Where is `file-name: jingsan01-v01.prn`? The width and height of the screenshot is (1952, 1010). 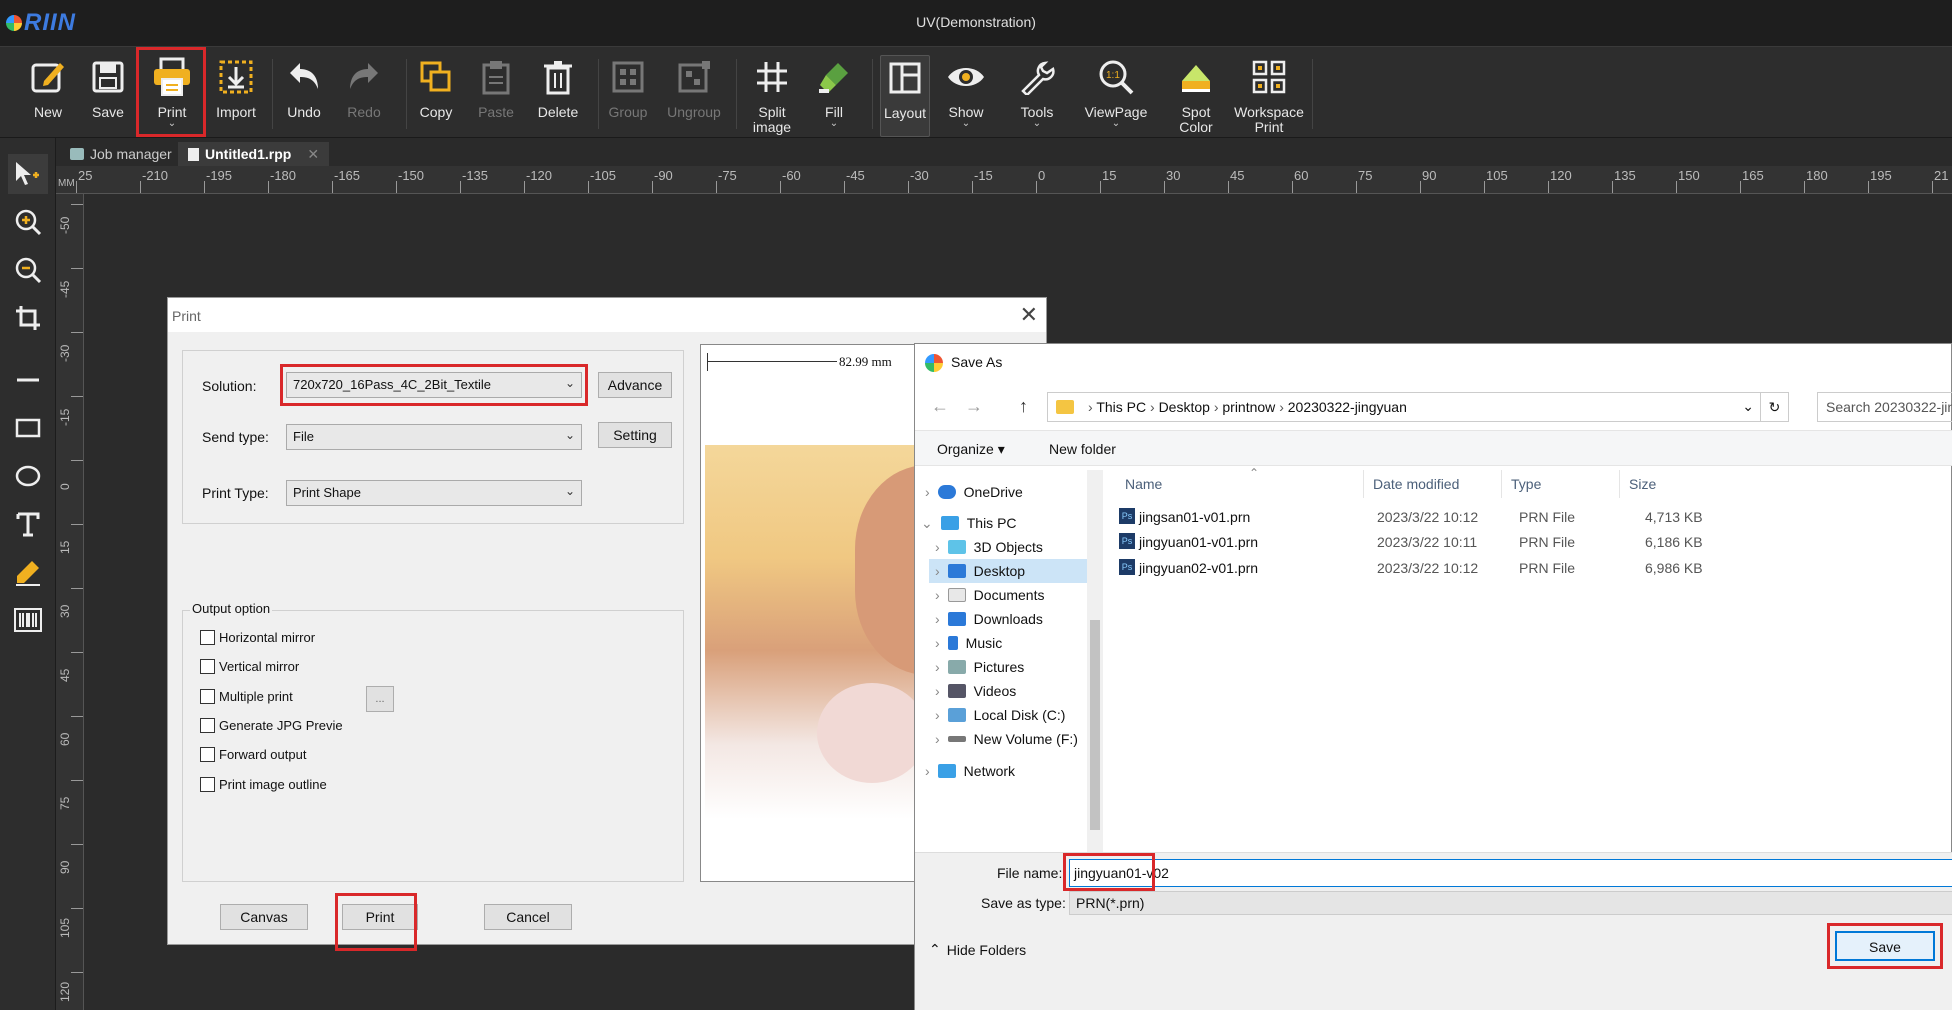
file-name: jingsan01-v01.prn is located at coordinates (1195, 517).